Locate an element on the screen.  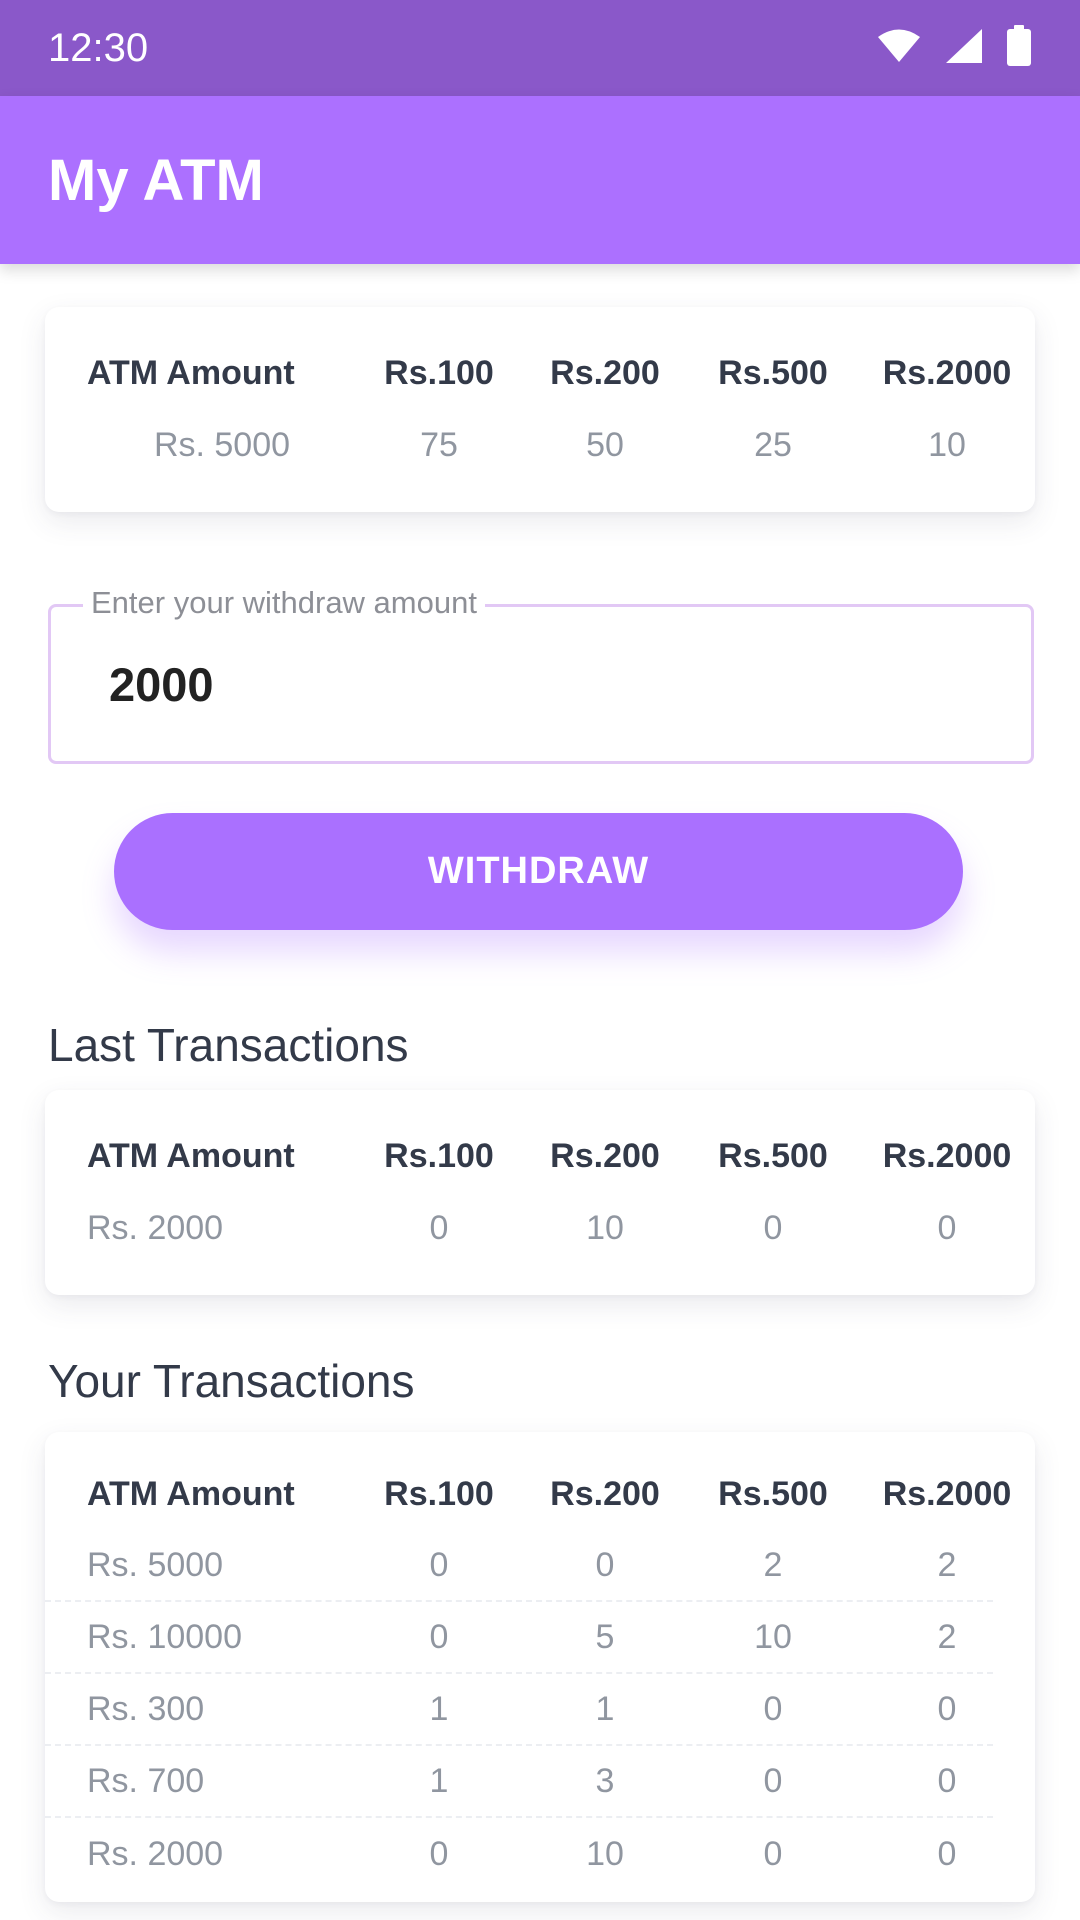
amount-cell: Rs. 300 is located at coordinates (146, 1708).